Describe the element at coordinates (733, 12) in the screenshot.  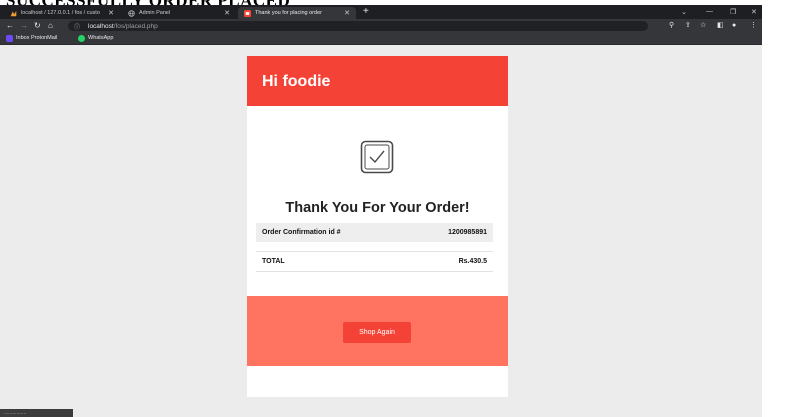
I see `restore-icon: ❐` at that location.